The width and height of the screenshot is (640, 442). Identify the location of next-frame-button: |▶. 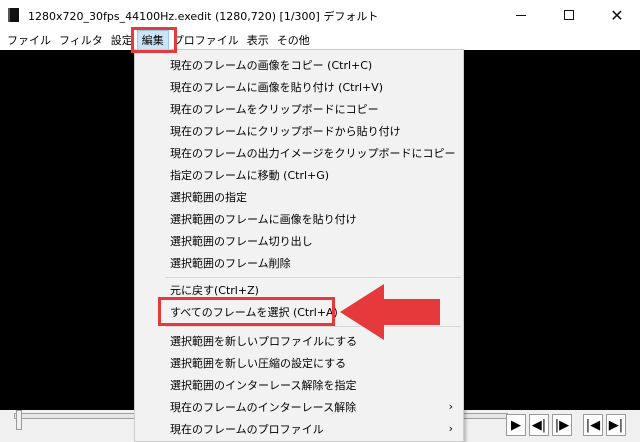
(562, 425).